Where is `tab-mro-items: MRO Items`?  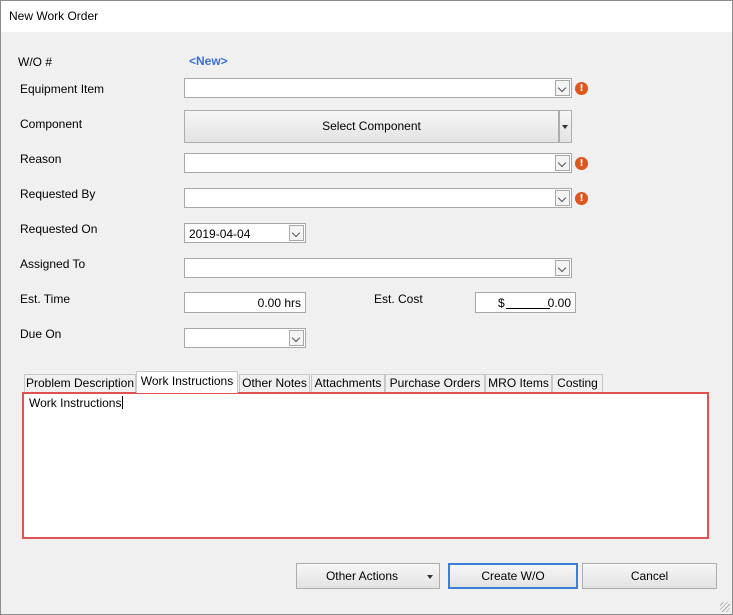
tab-mro-items: MRO Items is located at coordinates (518, 383).